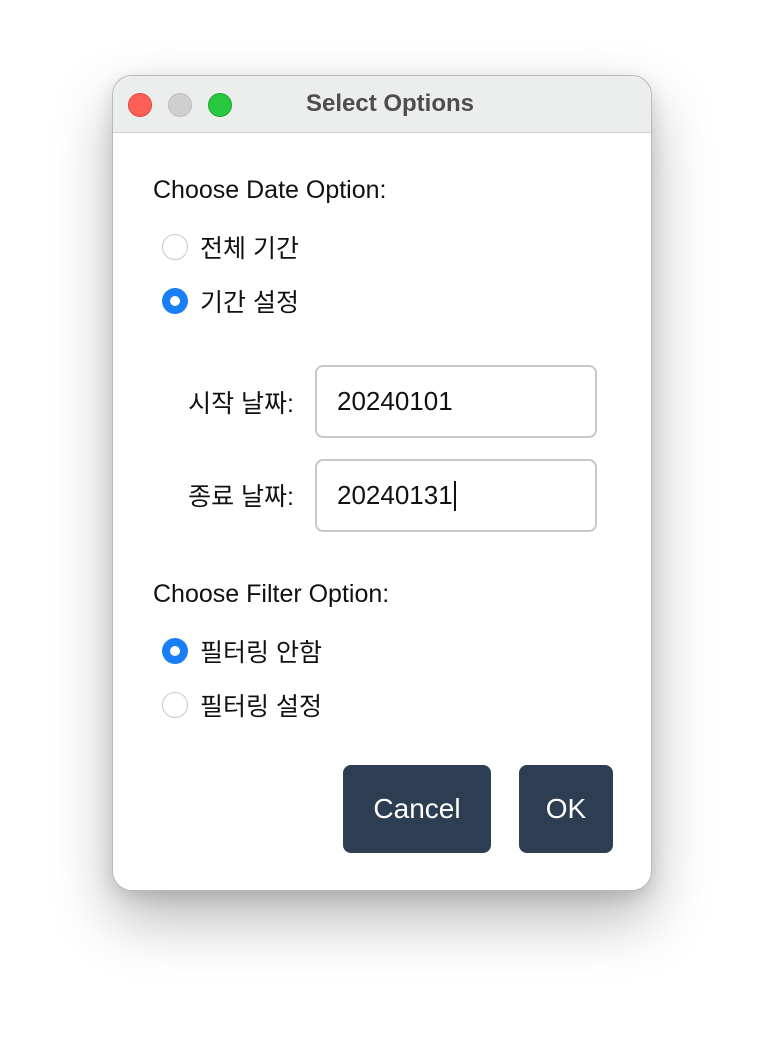  Describe the element at coordinates (261, 653) in the screenshot. I see `radio-label: 필터링 안함` at that location.